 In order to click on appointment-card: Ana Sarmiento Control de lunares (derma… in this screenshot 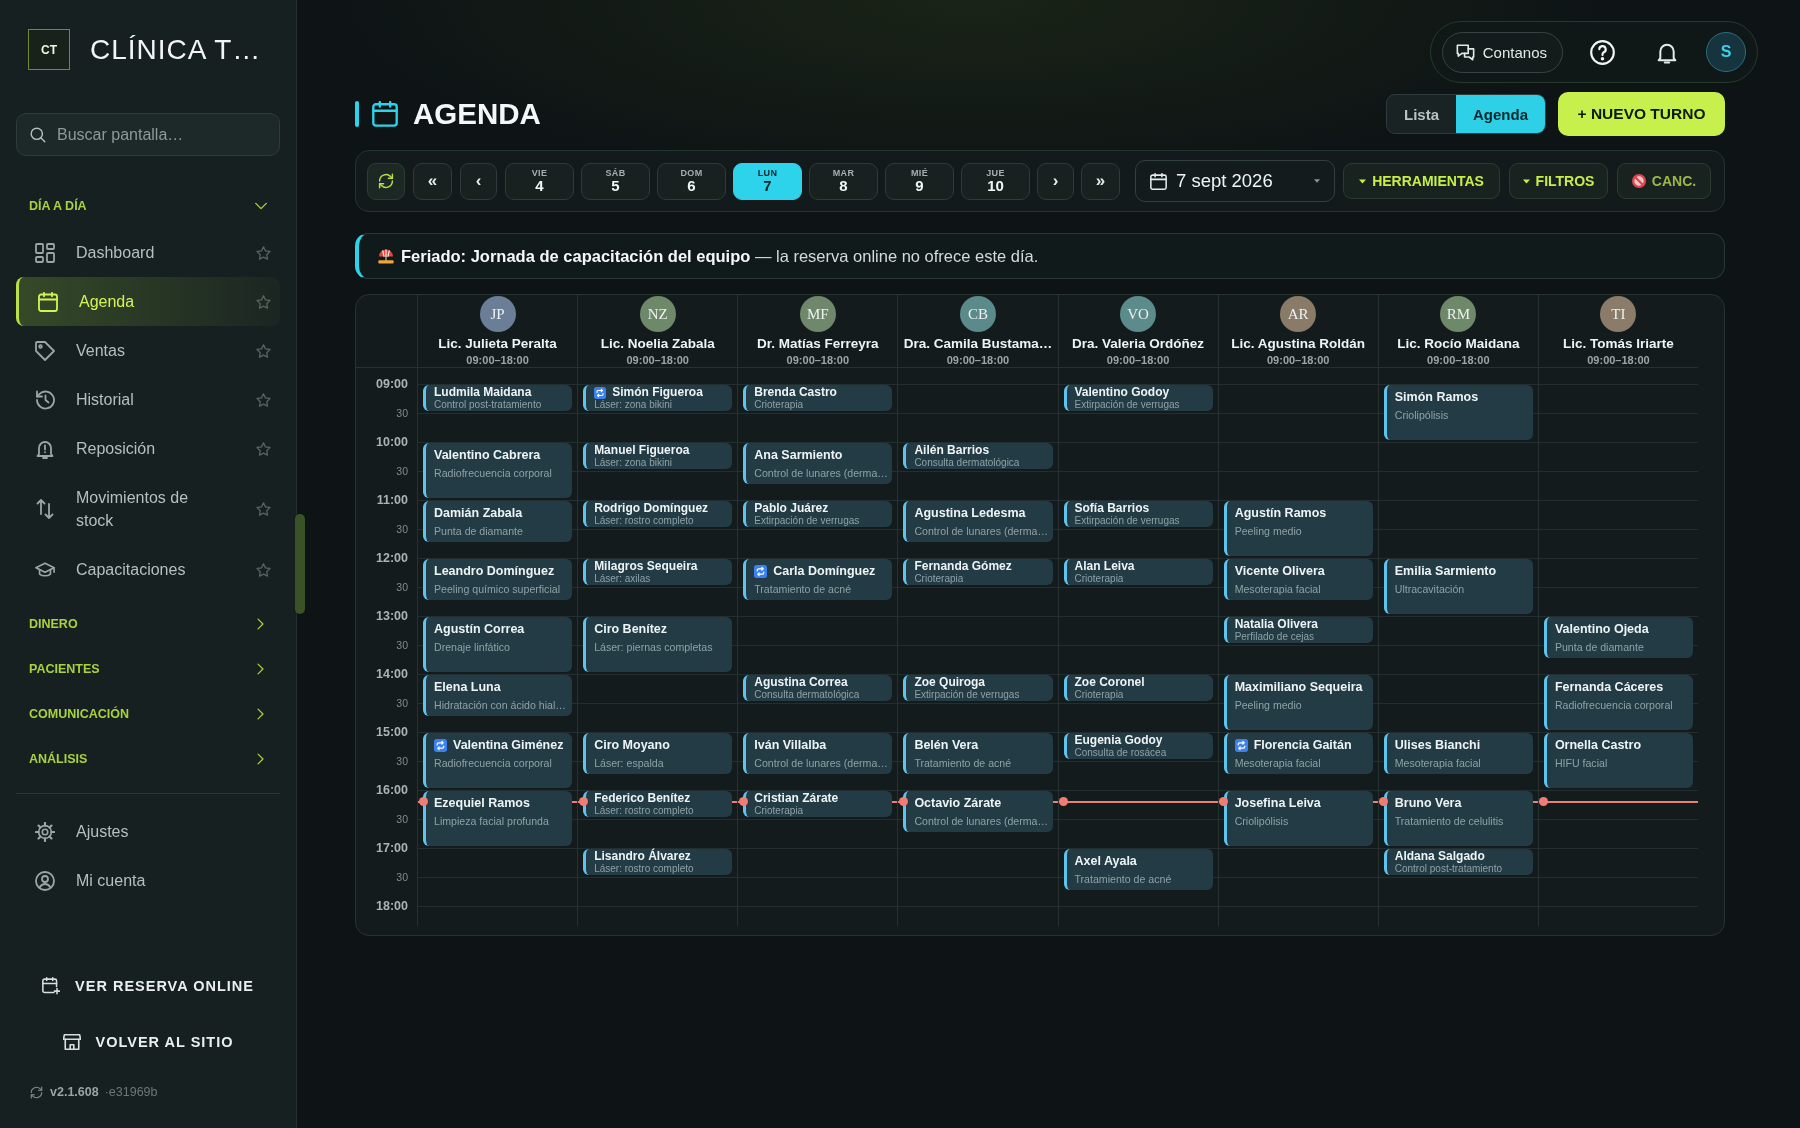, I will do `click(818, 463)`.